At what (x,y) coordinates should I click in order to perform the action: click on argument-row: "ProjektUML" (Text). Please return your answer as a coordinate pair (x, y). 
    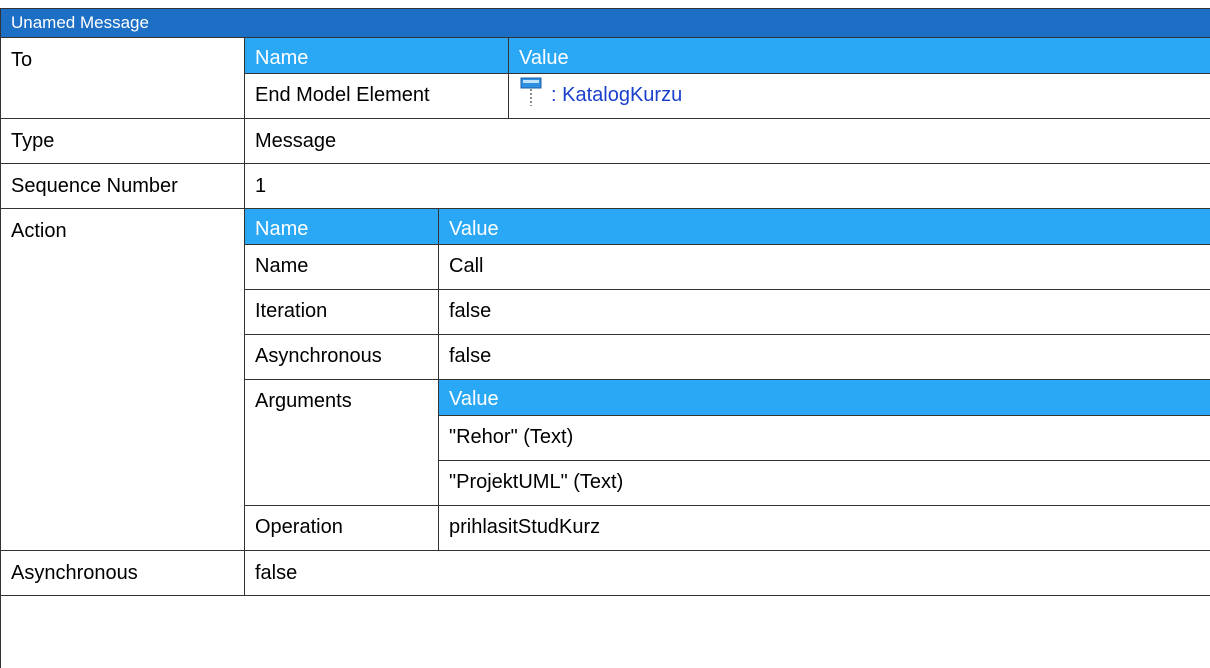
    Looking at the image, I should click on (824, 483).